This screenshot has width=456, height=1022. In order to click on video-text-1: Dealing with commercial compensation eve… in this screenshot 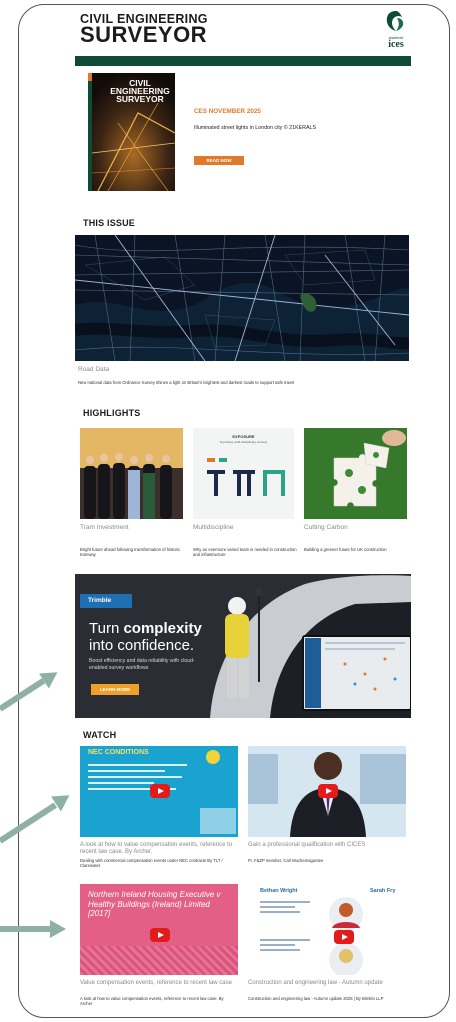, I will do `click(151, 863)`.